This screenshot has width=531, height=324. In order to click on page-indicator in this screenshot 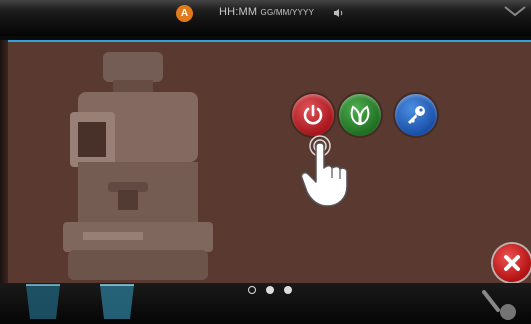, I will do `click(270, 290)`.